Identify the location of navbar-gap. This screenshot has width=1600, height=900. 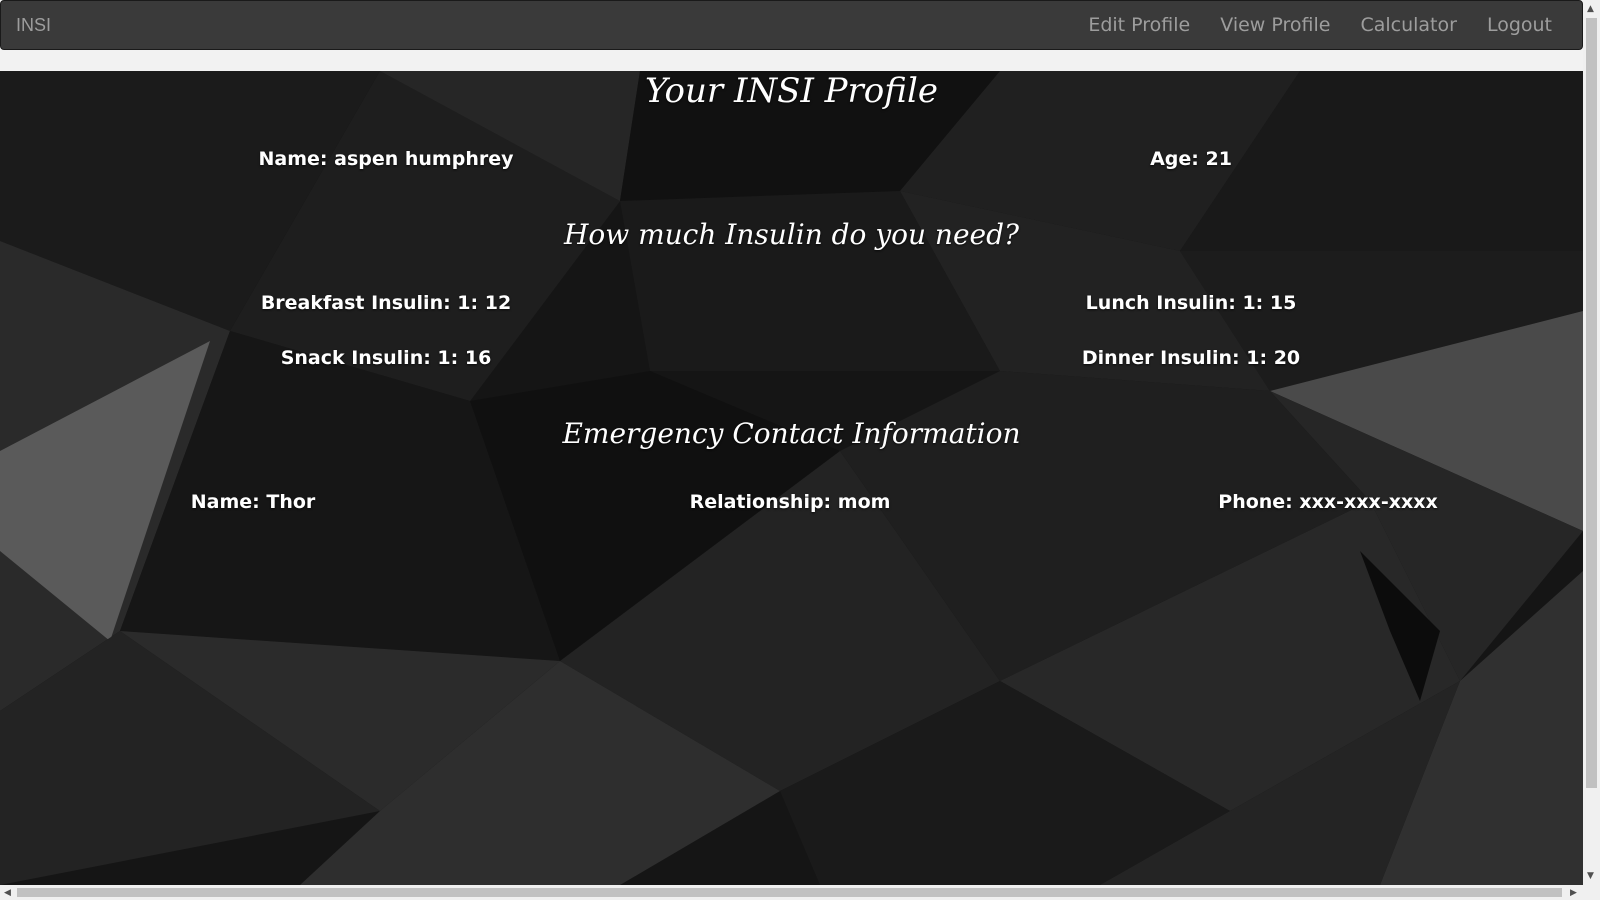
(791, 60).